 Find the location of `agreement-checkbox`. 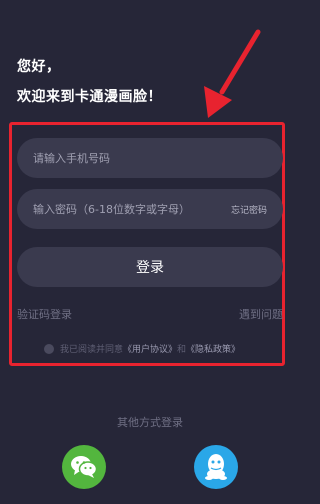

agreement-checkbox is located at coordinates (49, 348).